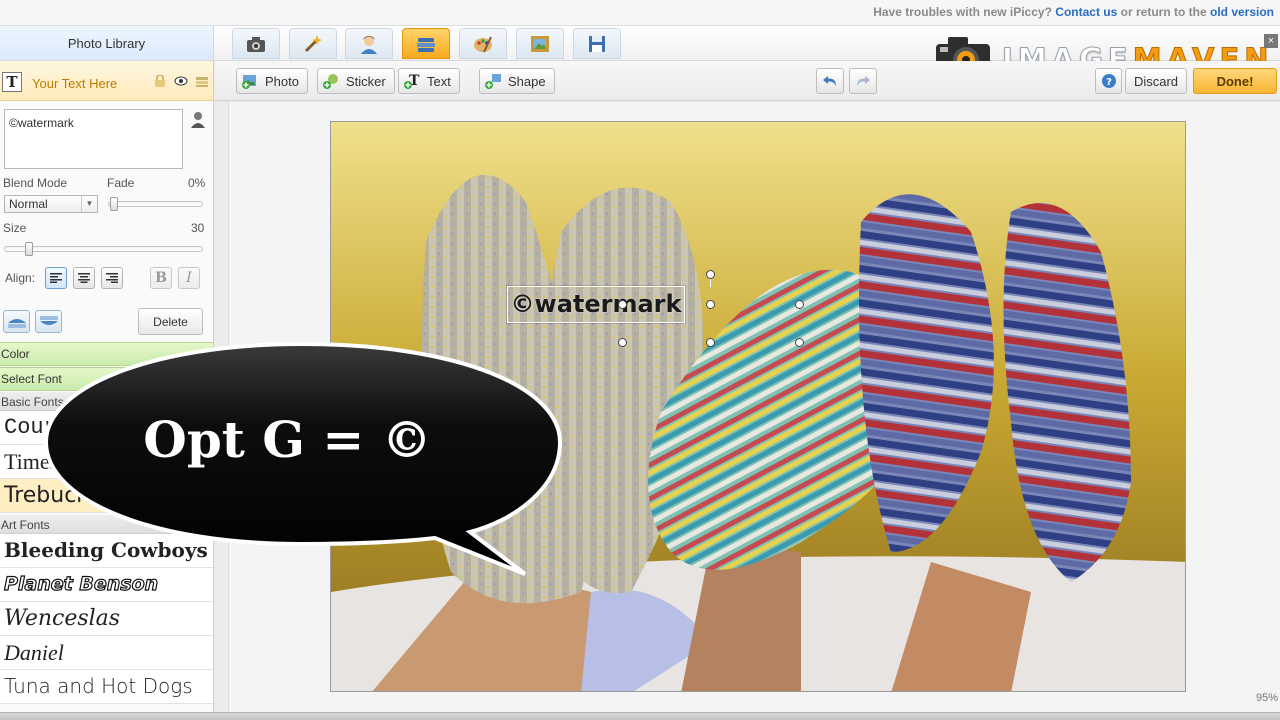 This screenshot has width=1280, height=720. Describe the element at coordinates (710, 304) in the screenshot. I see `resize-handle-top` at that location.